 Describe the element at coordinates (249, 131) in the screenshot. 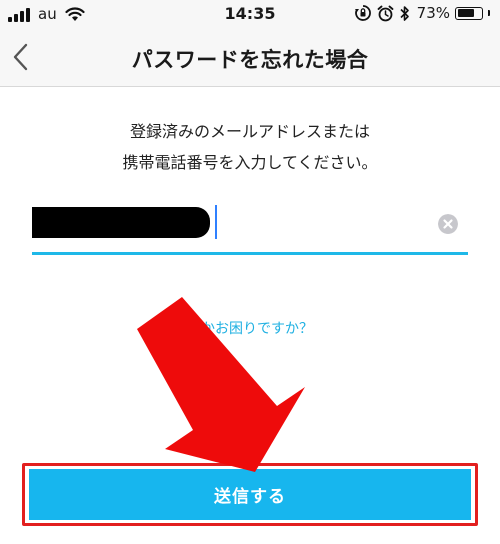

I see `instruction-line-1: 登録済みのメールアドレスまたは` at that location.